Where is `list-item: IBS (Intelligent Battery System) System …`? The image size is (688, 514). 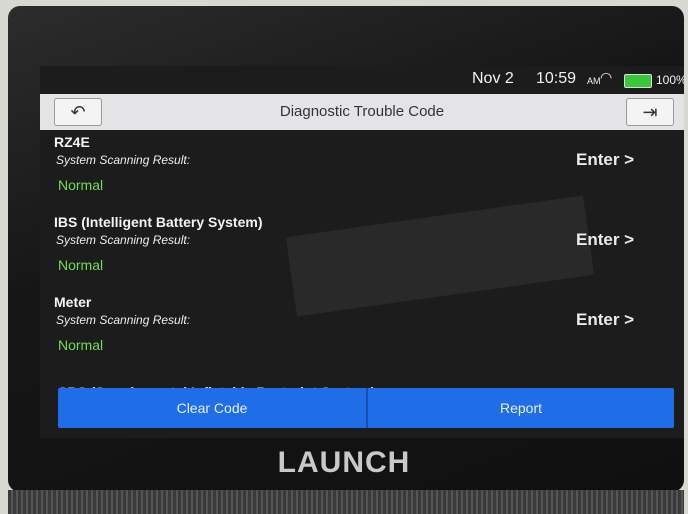
list-item: IBS (Intelligent Battery System) System … is located at coordinates (362, 250).